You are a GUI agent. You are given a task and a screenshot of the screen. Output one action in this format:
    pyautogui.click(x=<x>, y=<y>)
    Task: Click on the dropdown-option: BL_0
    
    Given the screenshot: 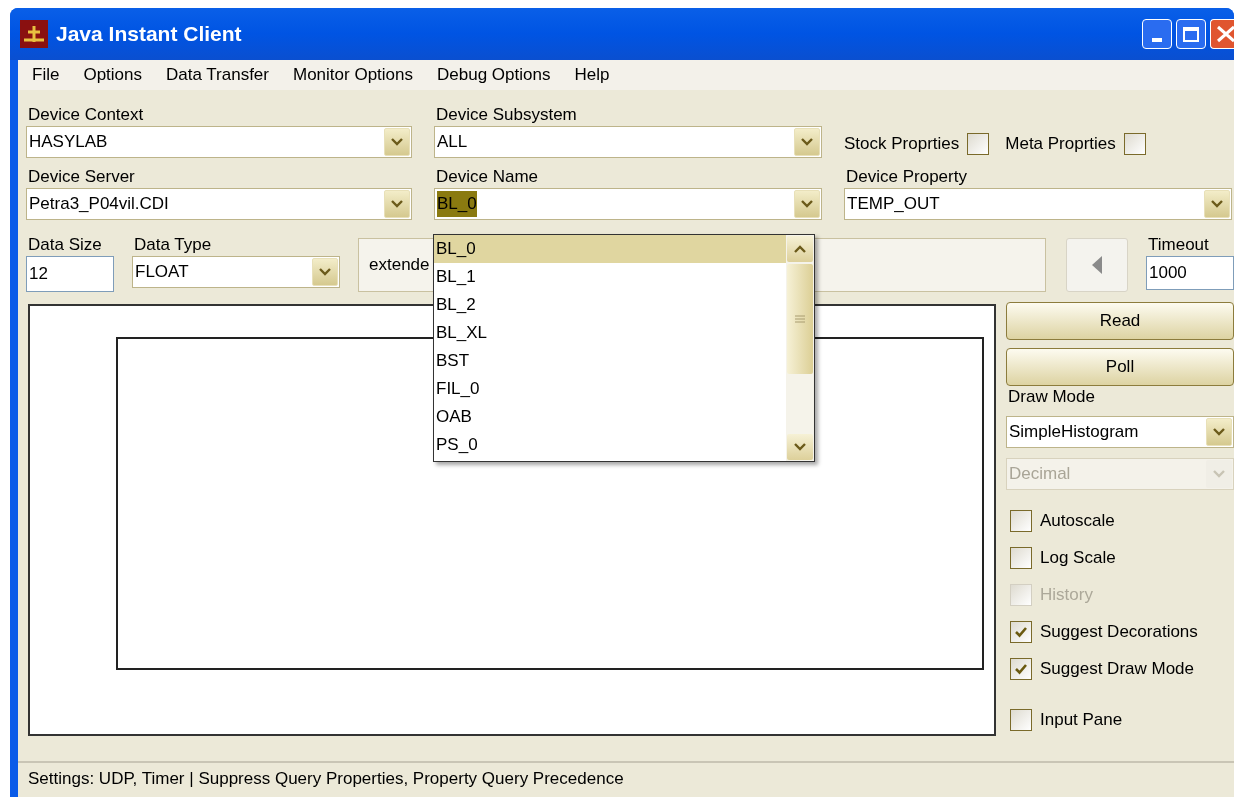 What is the action you would take?
    pyautogui.click(x=610, y=249)
    